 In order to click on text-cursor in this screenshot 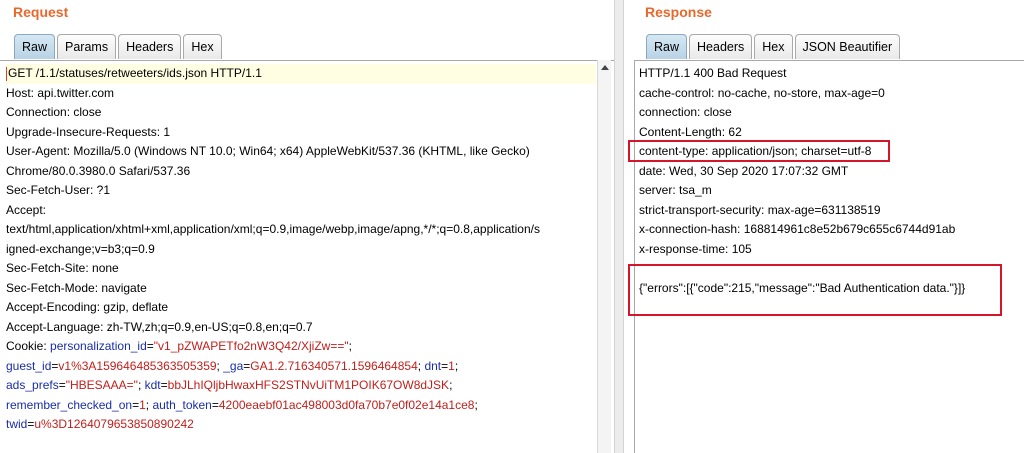, I will do `click(6, 73)`.